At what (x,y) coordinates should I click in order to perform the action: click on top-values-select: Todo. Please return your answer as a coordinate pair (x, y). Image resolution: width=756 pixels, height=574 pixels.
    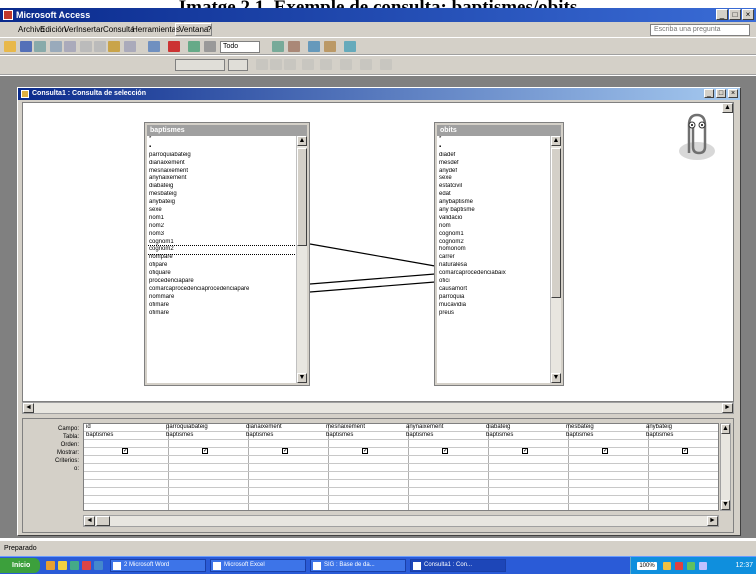
    Looking at the image, I should click on (240, 47).